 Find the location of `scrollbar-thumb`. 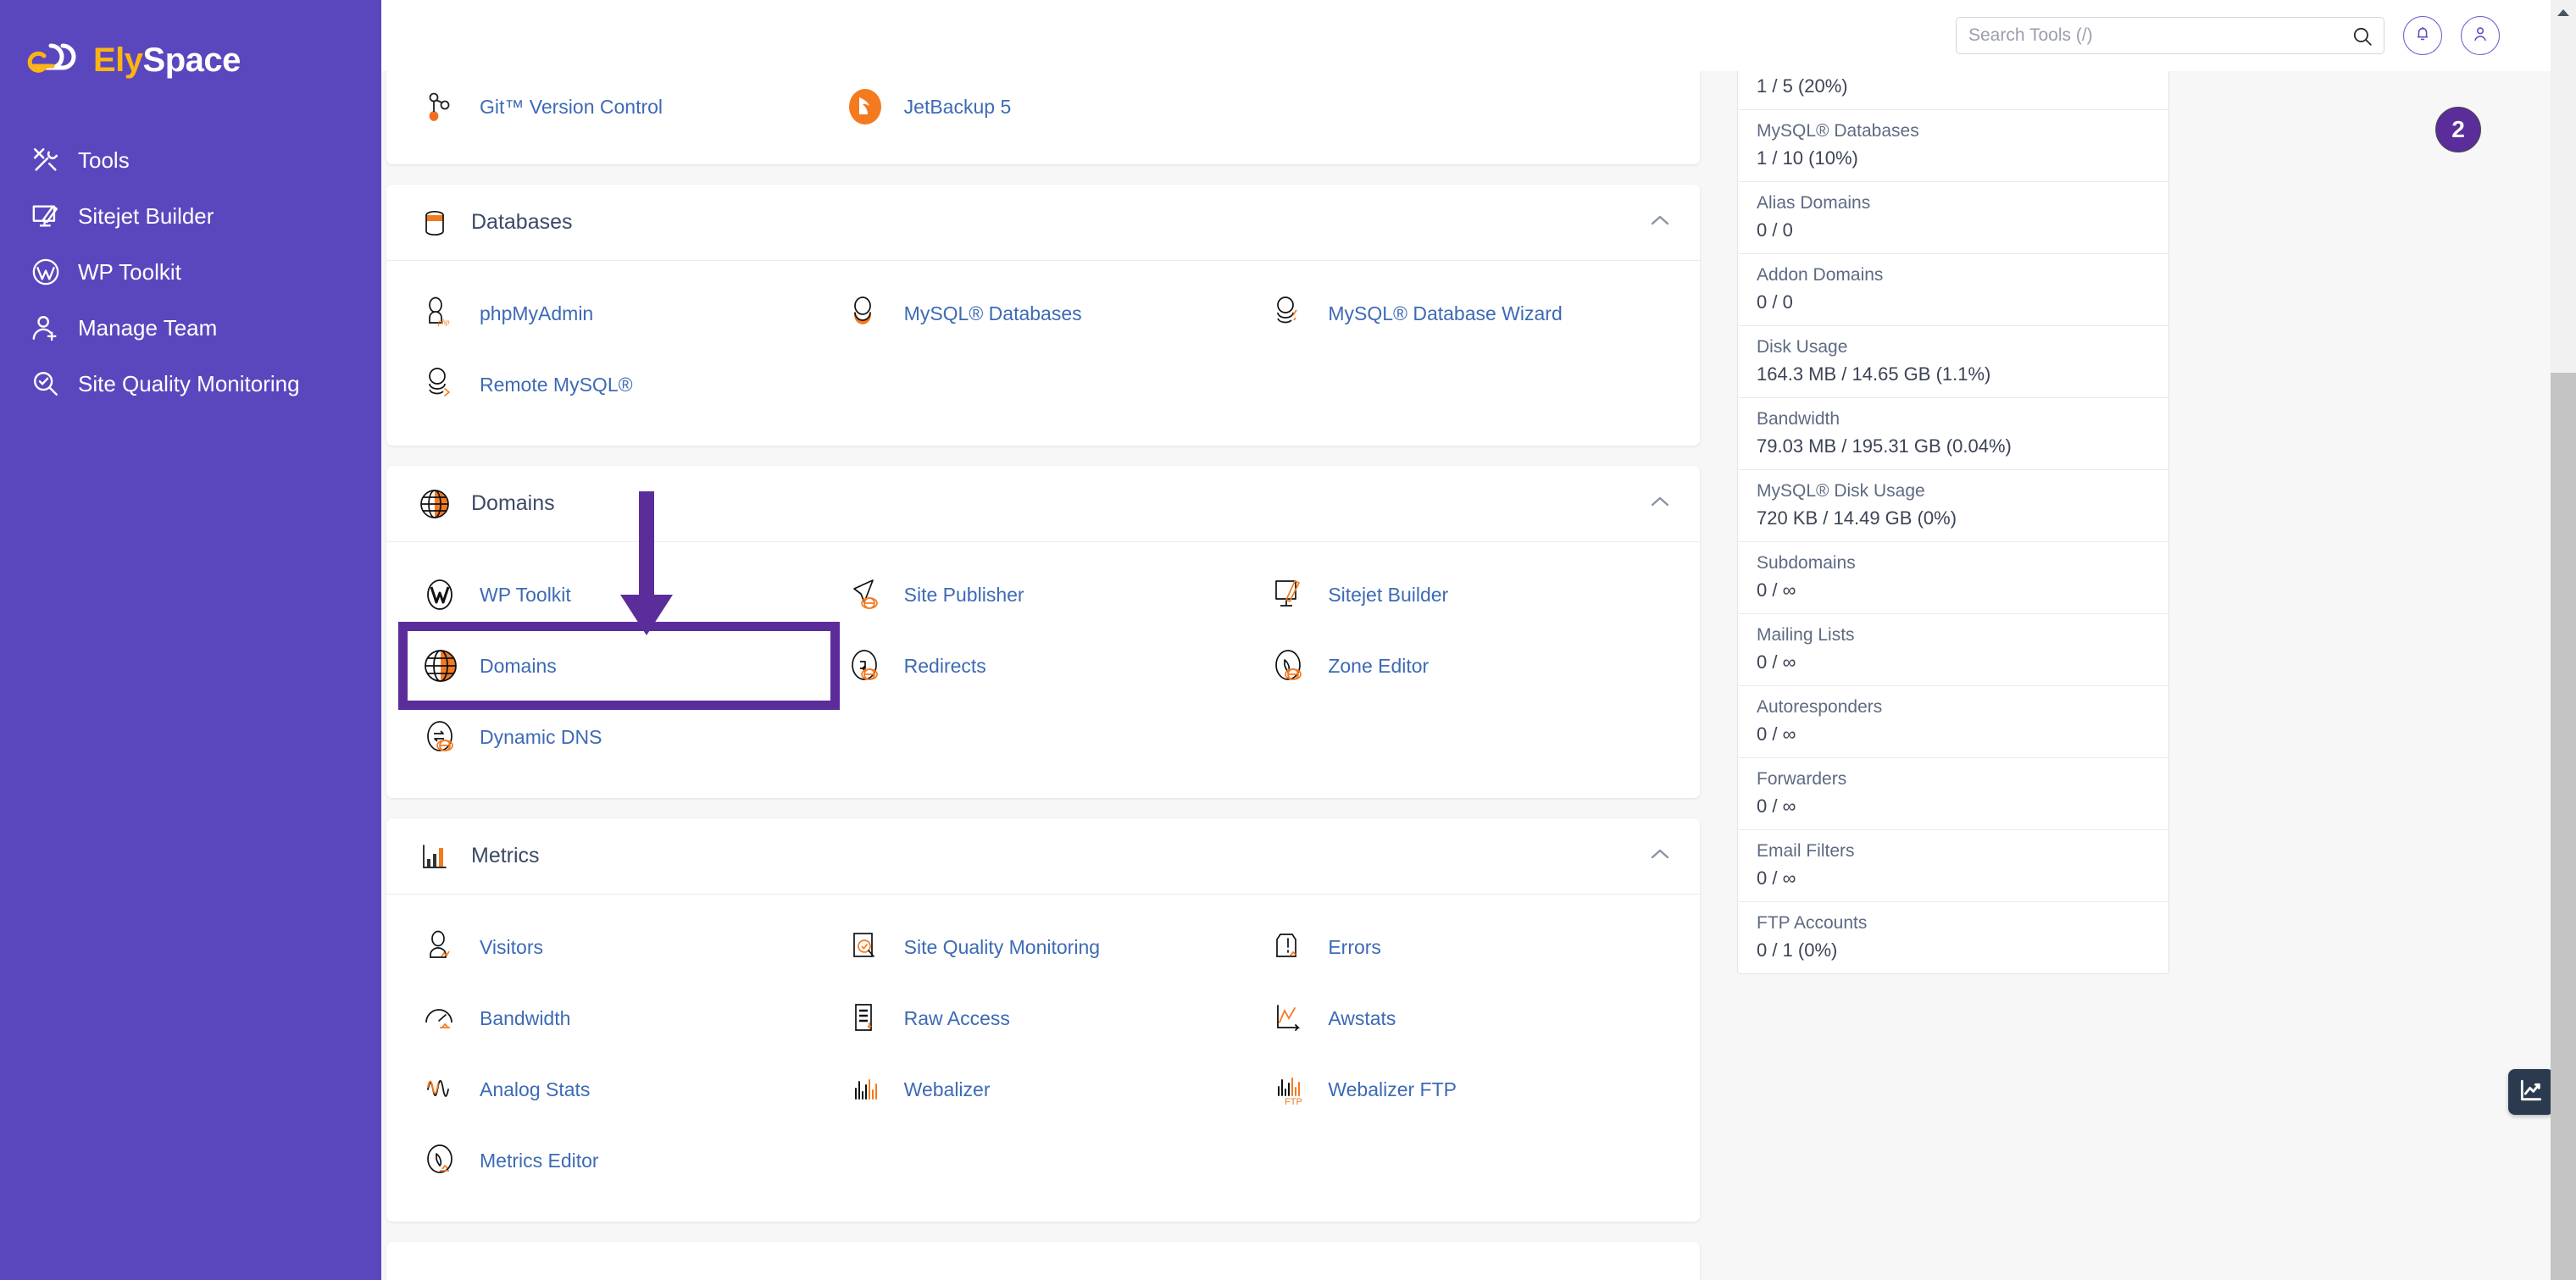

scrollbar-thumb is located at coordinates (2563, 826).